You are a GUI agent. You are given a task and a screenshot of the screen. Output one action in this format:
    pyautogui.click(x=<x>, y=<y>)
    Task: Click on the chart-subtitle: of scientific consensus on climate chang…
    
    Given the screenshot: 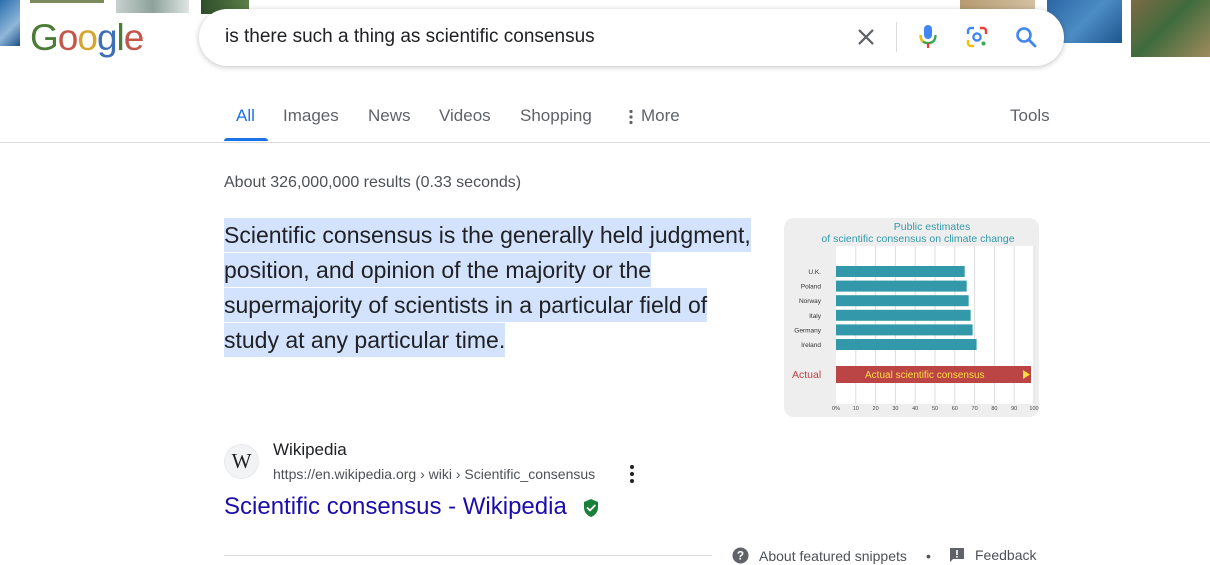 What is the action you would take?
    pyautogui.click(x=917, y=239)
    